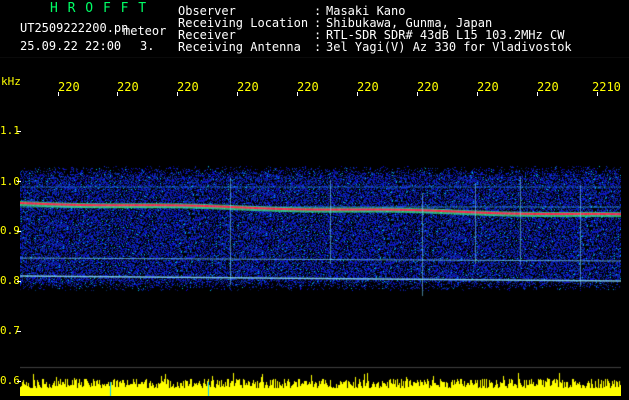  I want to click on antenna-value: 3el Yagi(V) Az 330 for Vladivostok, so click(449, 47).